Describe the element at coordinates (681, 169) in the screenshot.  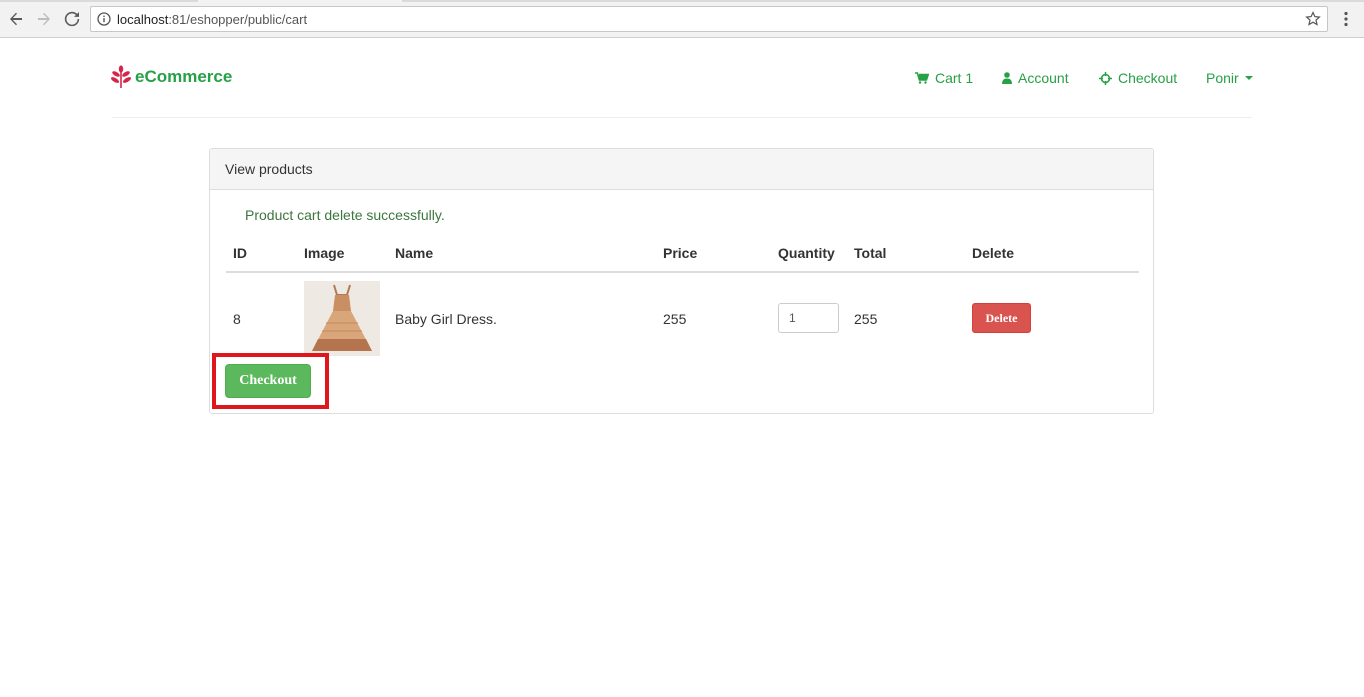
I see `panel-heading: View products` at that location.